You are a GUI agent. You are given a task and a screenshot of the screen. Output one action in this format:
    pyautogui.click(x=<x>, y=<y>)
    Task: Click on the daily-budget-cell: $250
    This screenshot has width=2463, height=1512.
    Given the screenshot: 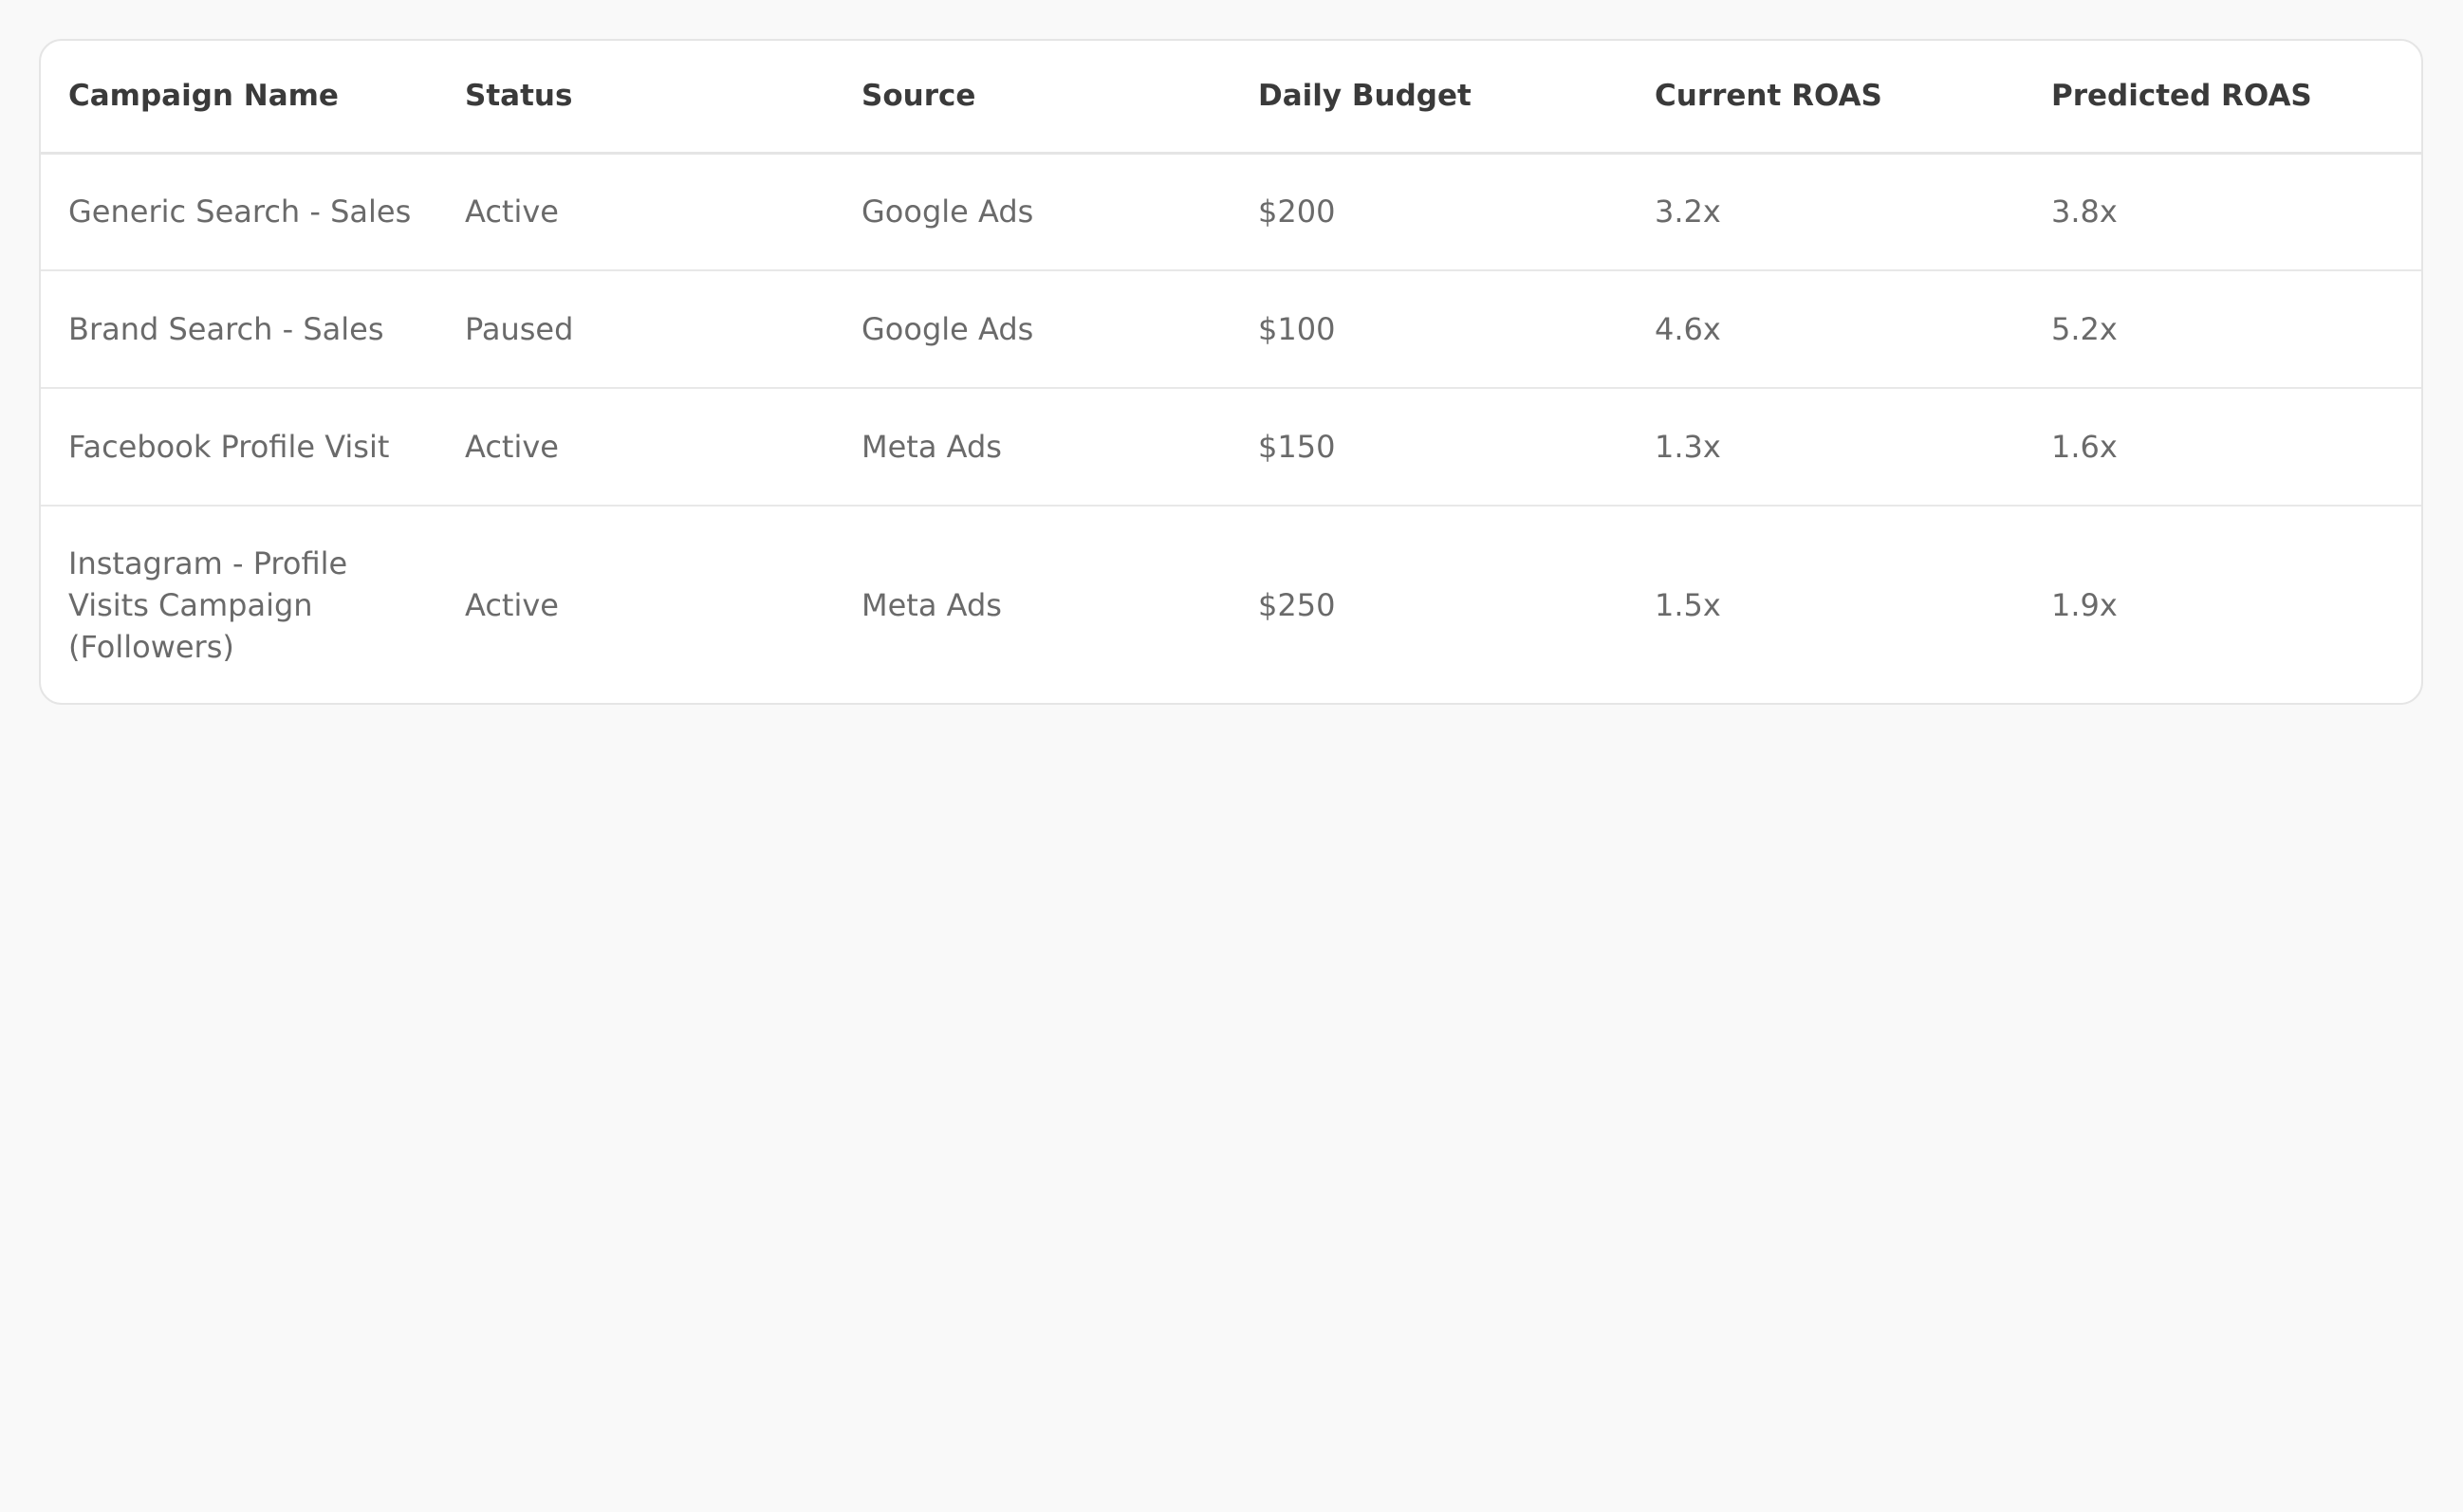 What is the action you would take?
    pyautogui.click(x=1297, y=604)
    